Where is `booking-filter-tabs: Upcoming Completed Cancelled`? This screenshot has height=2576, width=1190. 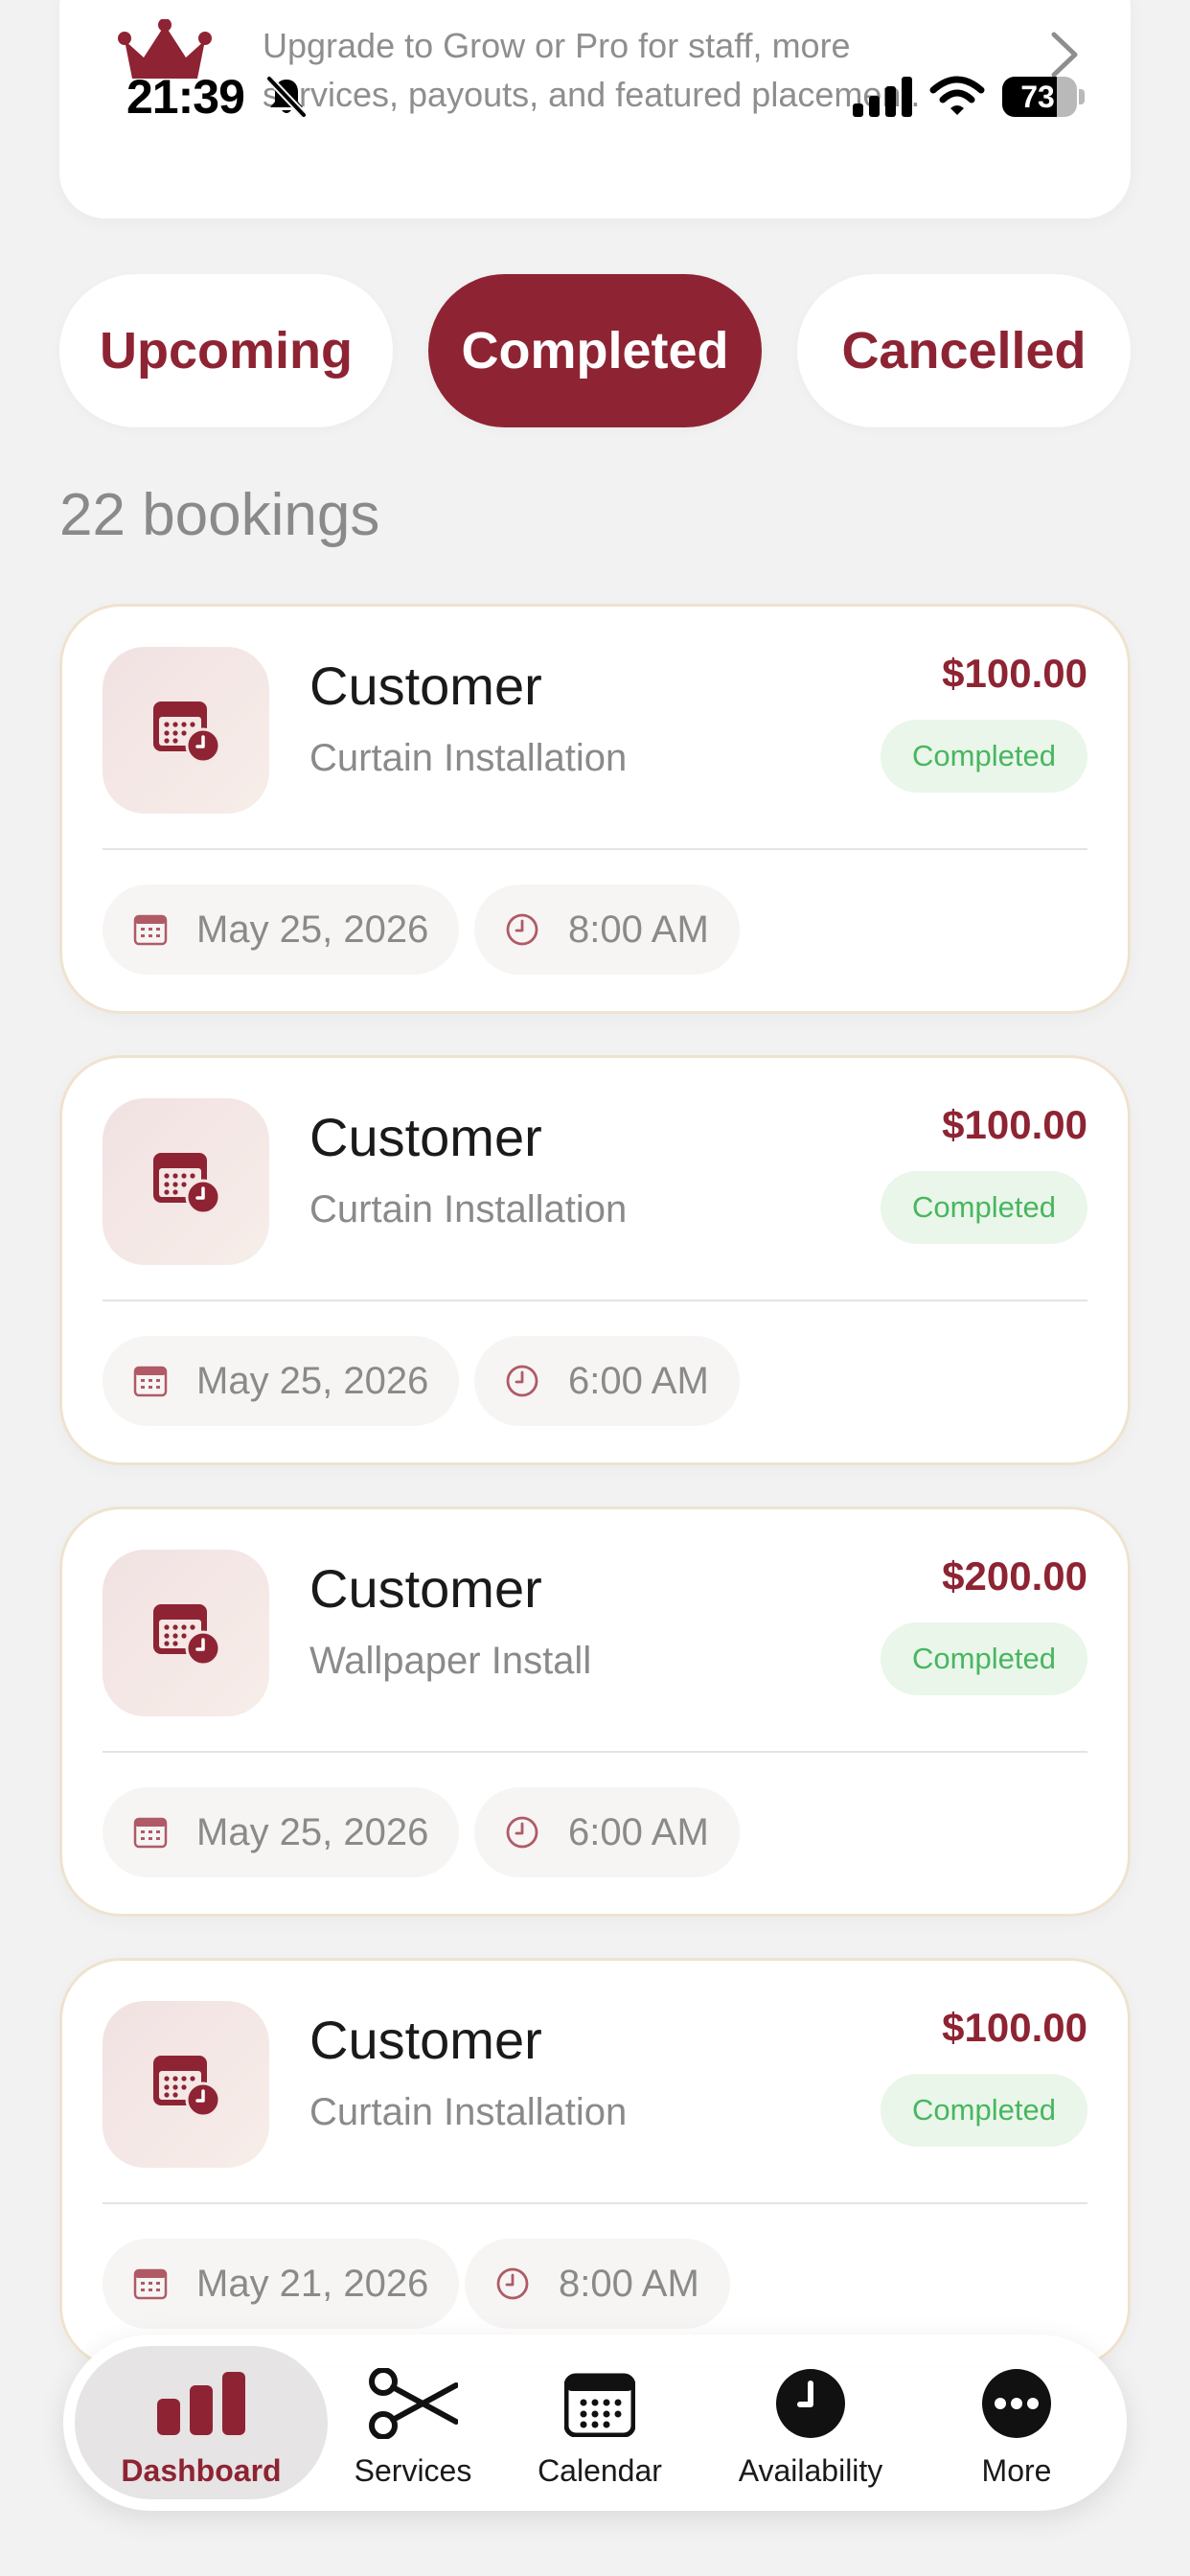
booking-filter-tabs: Upcoming Completed Cancelled is located at coordinates (595, 350).